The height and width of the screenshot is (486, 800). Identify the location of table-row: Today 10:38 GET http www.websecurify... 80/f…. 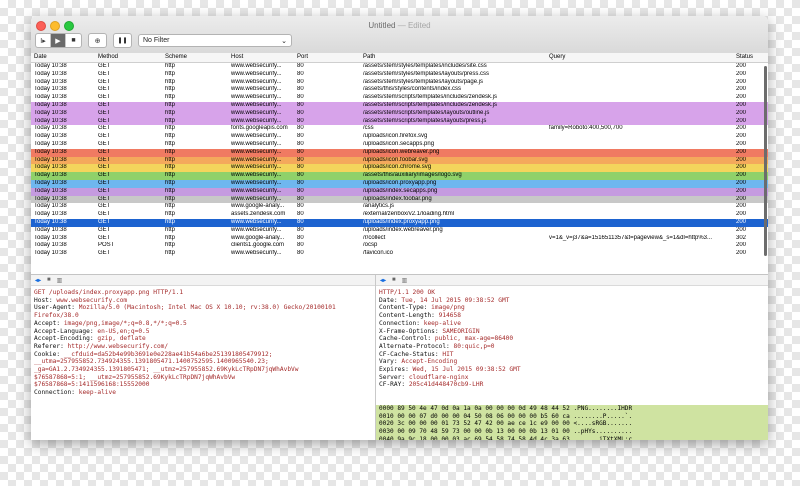
(399, 254).